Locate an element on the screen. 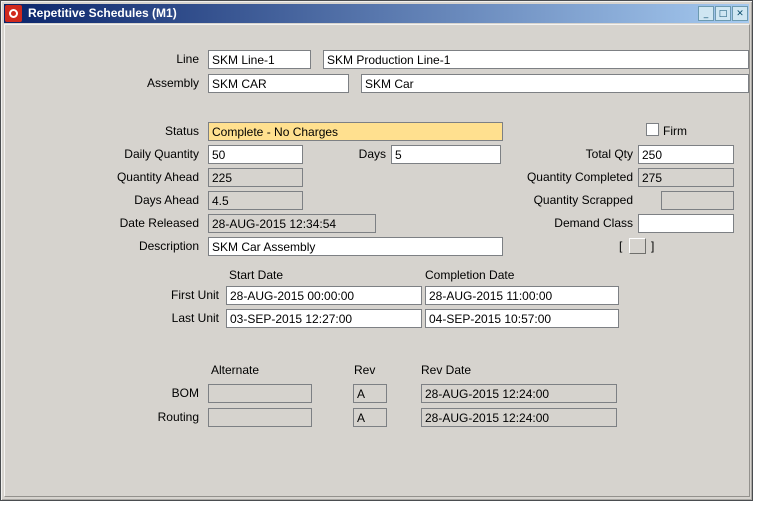 Image resolution: width=760 pixels, height=506 pixels. oracle-ring-icon is located at coordinates (13, 13).